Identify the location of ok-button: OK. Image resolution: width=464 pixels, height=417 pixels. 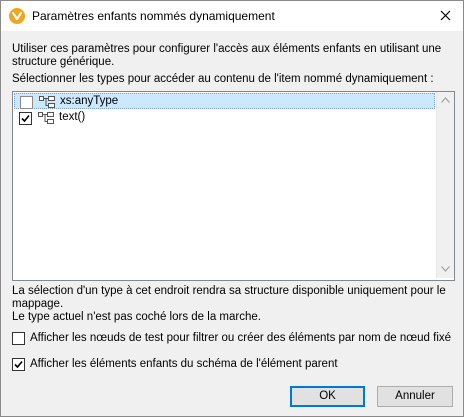
(327, 396).